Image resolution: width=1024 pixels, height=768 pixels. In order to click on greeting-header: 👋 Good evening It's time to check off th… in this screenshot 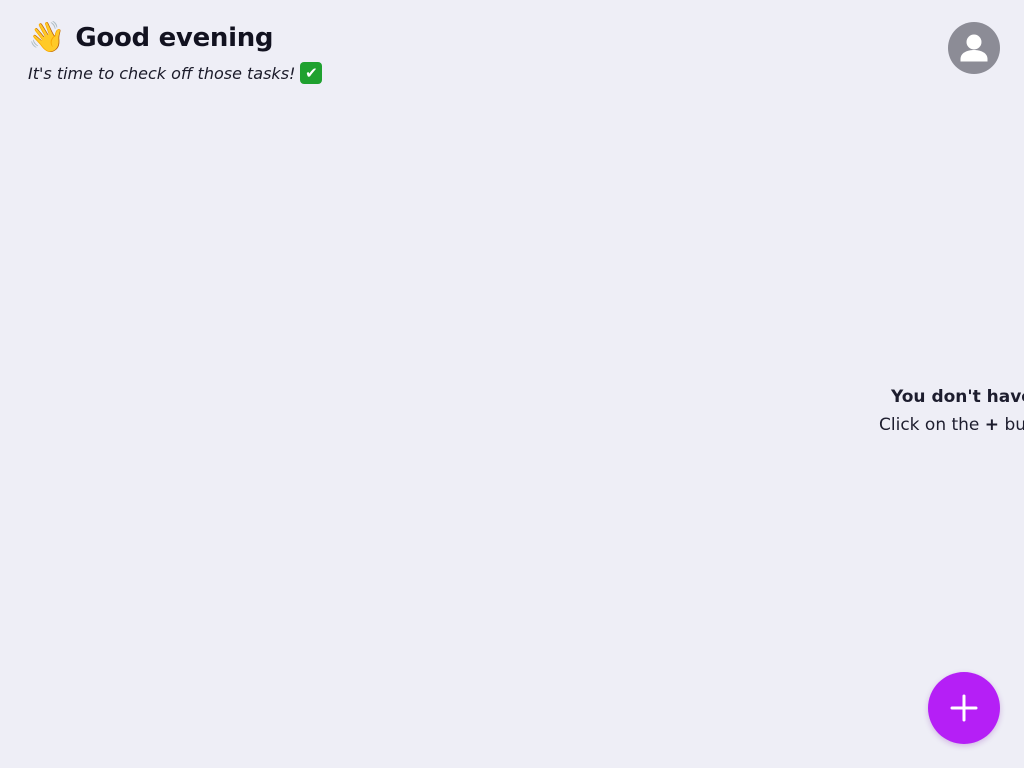, I will do `click(175, 51)`.